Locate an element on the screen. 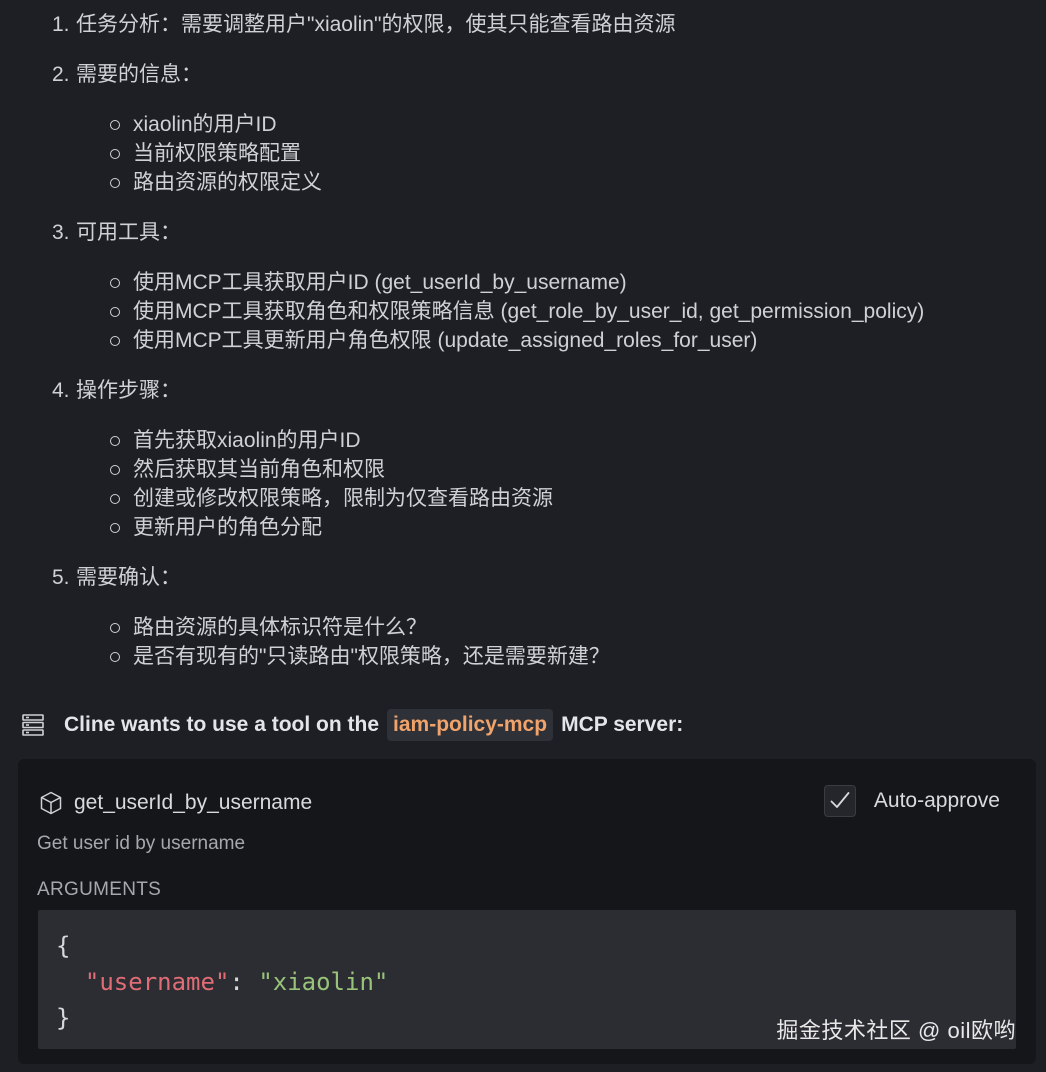 Image resolution: width=1046 pixels, height=1072 pixels. auto-approve-toggle: Auto-approve is located at coordinates (911, 801).